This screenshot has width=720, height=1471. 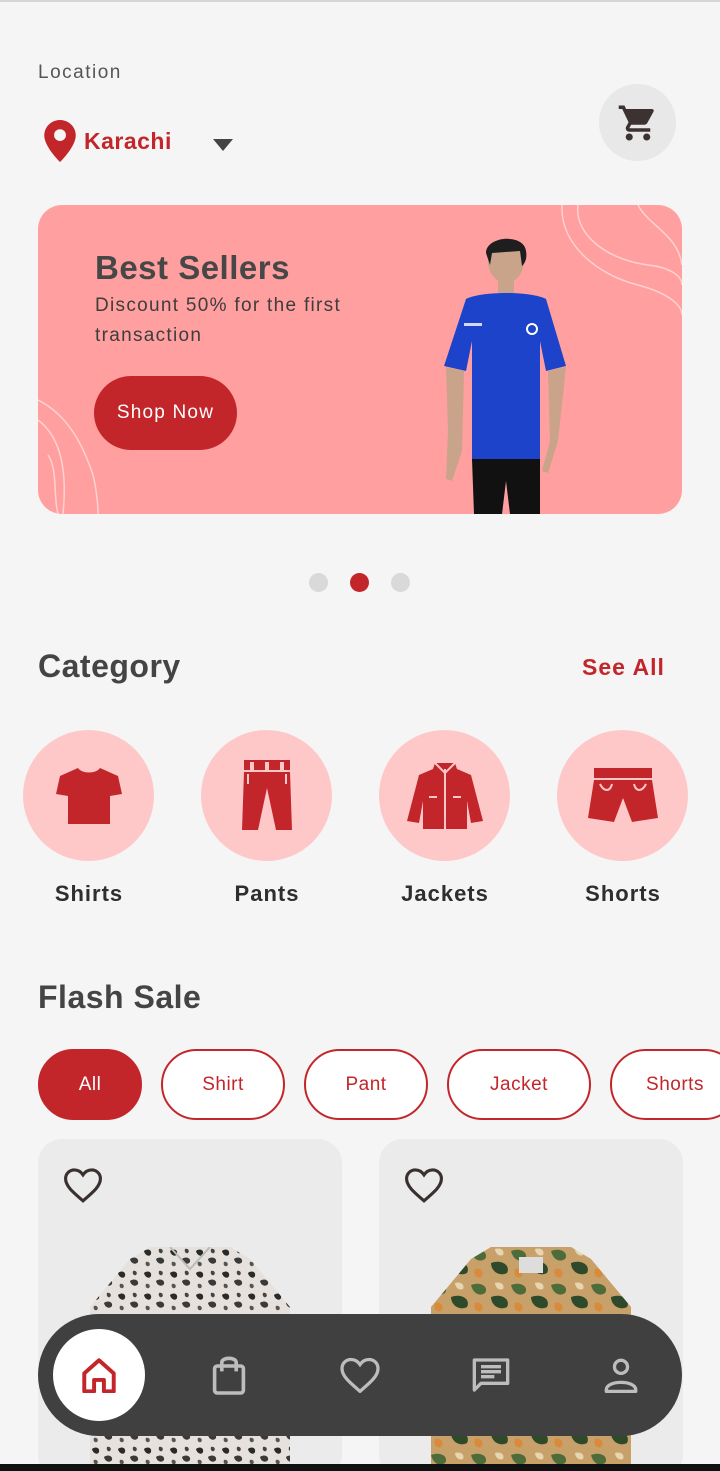 I want to click on shop-now-button: Shop Now, so click(x=165, y=413).